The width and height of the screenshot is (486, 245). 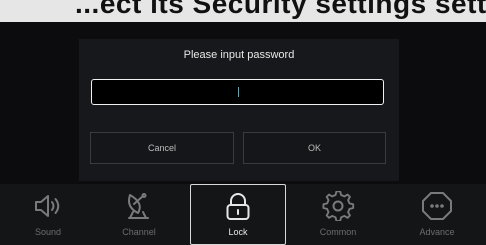 I want to click on top-banner: ...ect its Security settings settings, so click(x=243, y=11).